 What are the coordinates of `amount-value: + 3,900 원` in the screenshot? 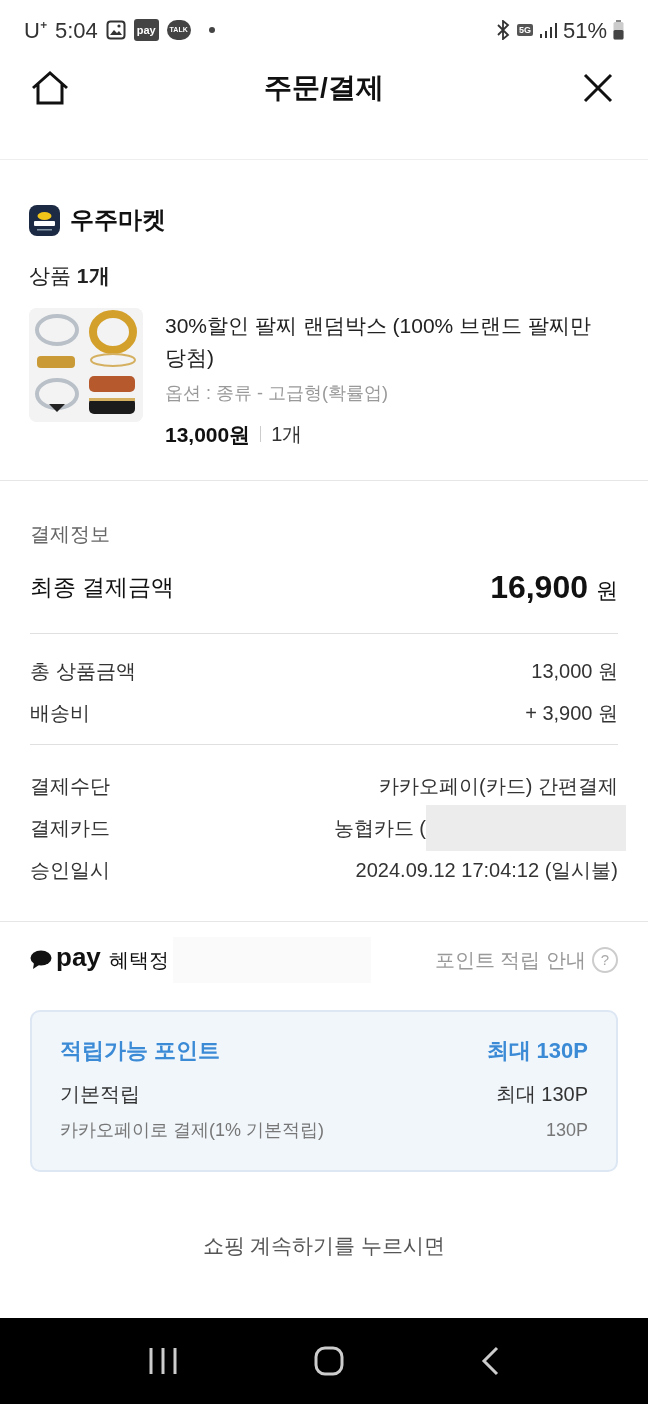 It's located at (571, 713).